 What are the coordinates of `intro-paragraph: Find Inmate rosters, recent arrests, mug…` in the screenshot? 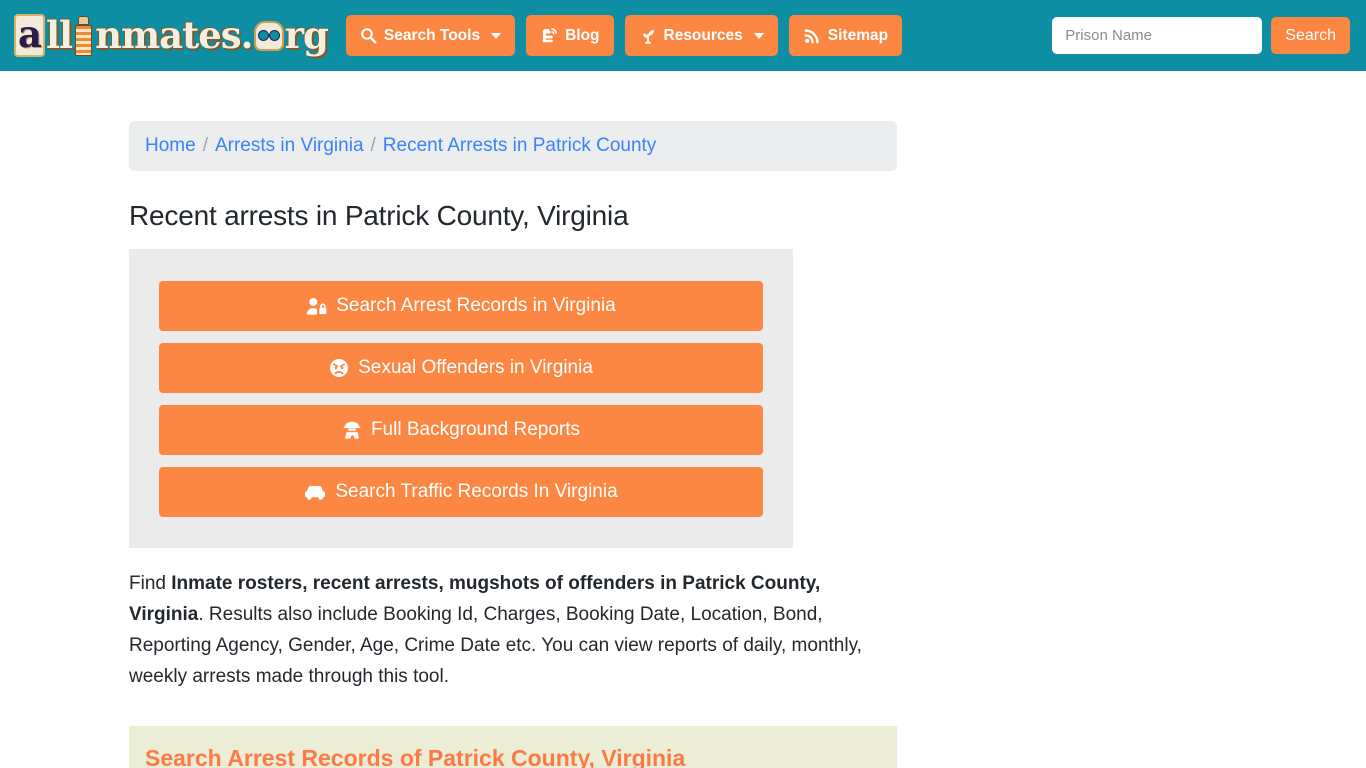 It's located at (503, 630).